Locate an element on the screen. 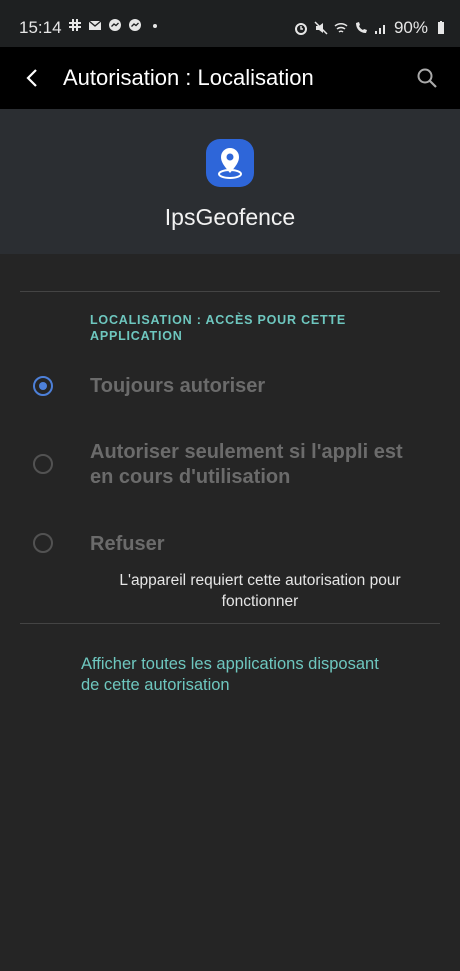  wifi-call-icon is located at coordinates (361, 27).